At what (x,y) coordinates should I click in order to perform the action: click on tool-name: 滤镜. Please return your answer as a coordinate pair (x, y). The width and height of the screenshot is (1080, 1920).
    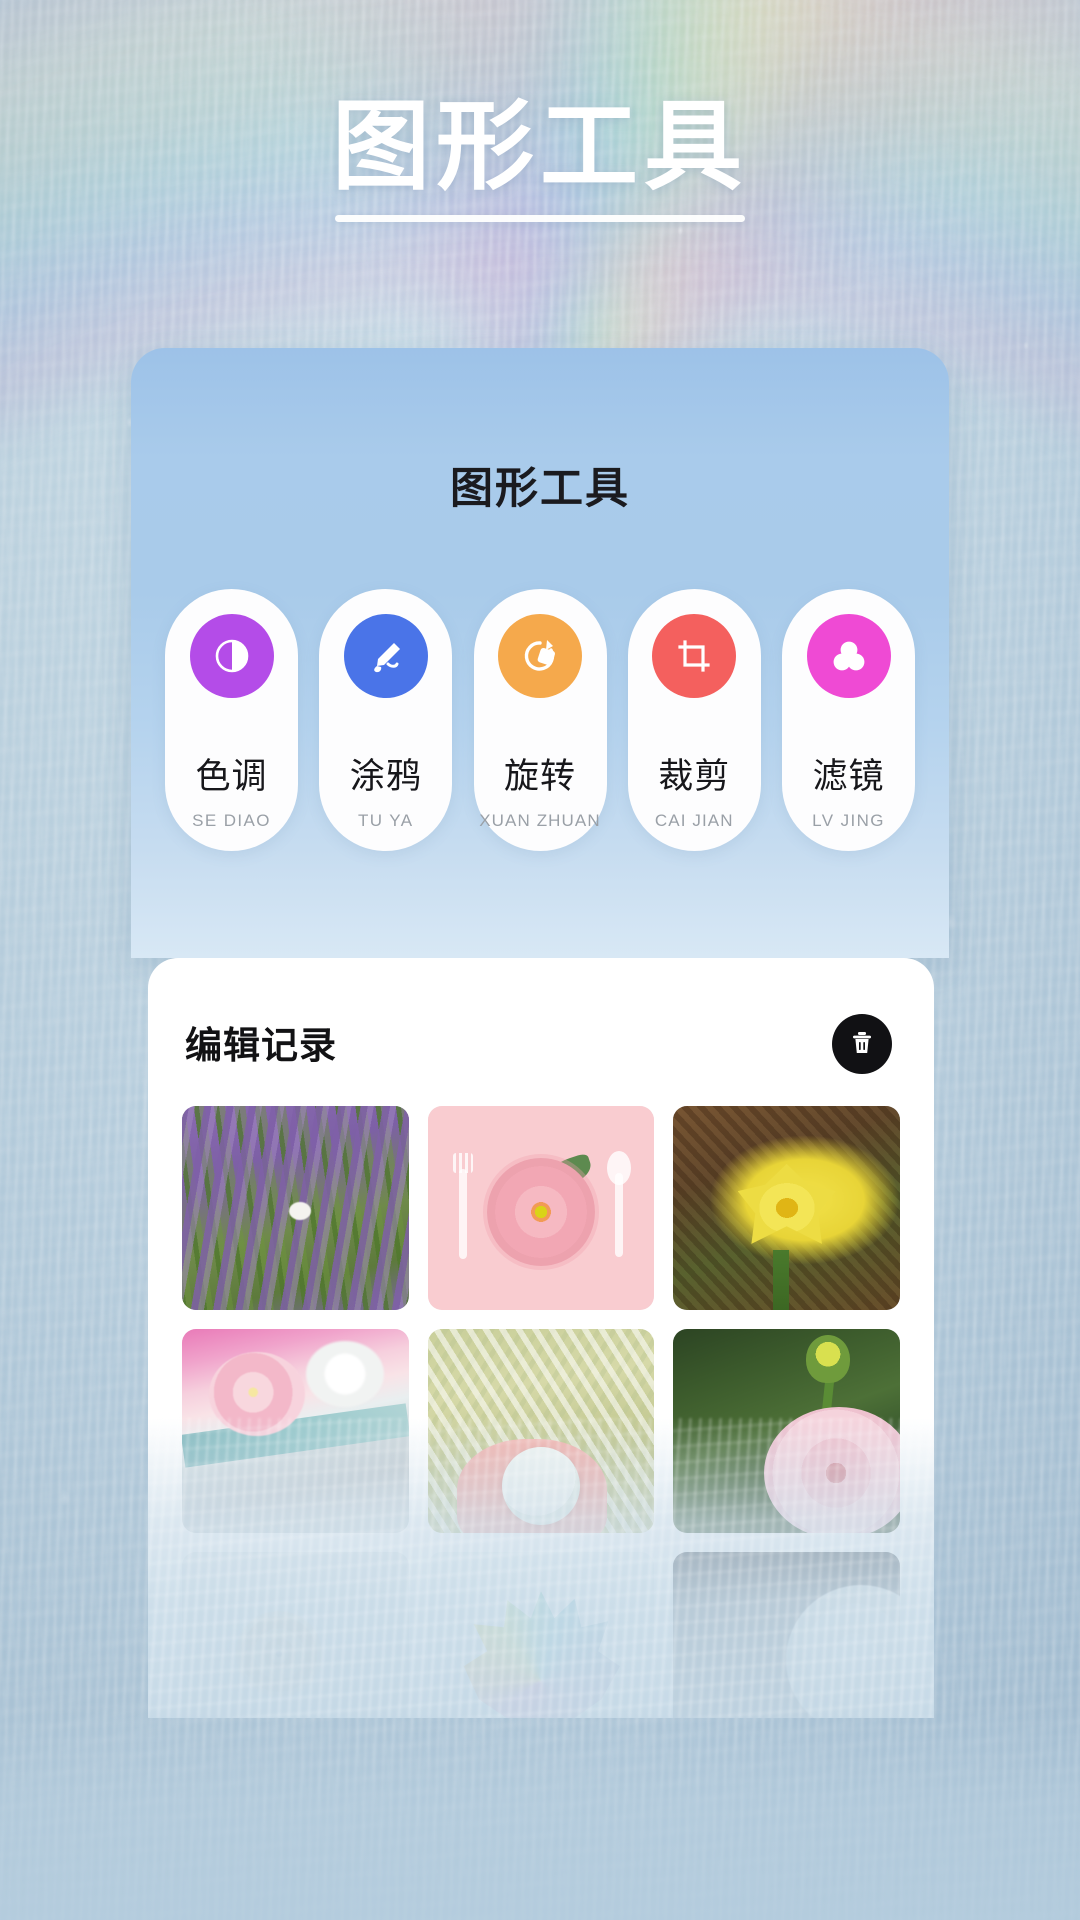
    Looking at the image, I should click on (848, 777).